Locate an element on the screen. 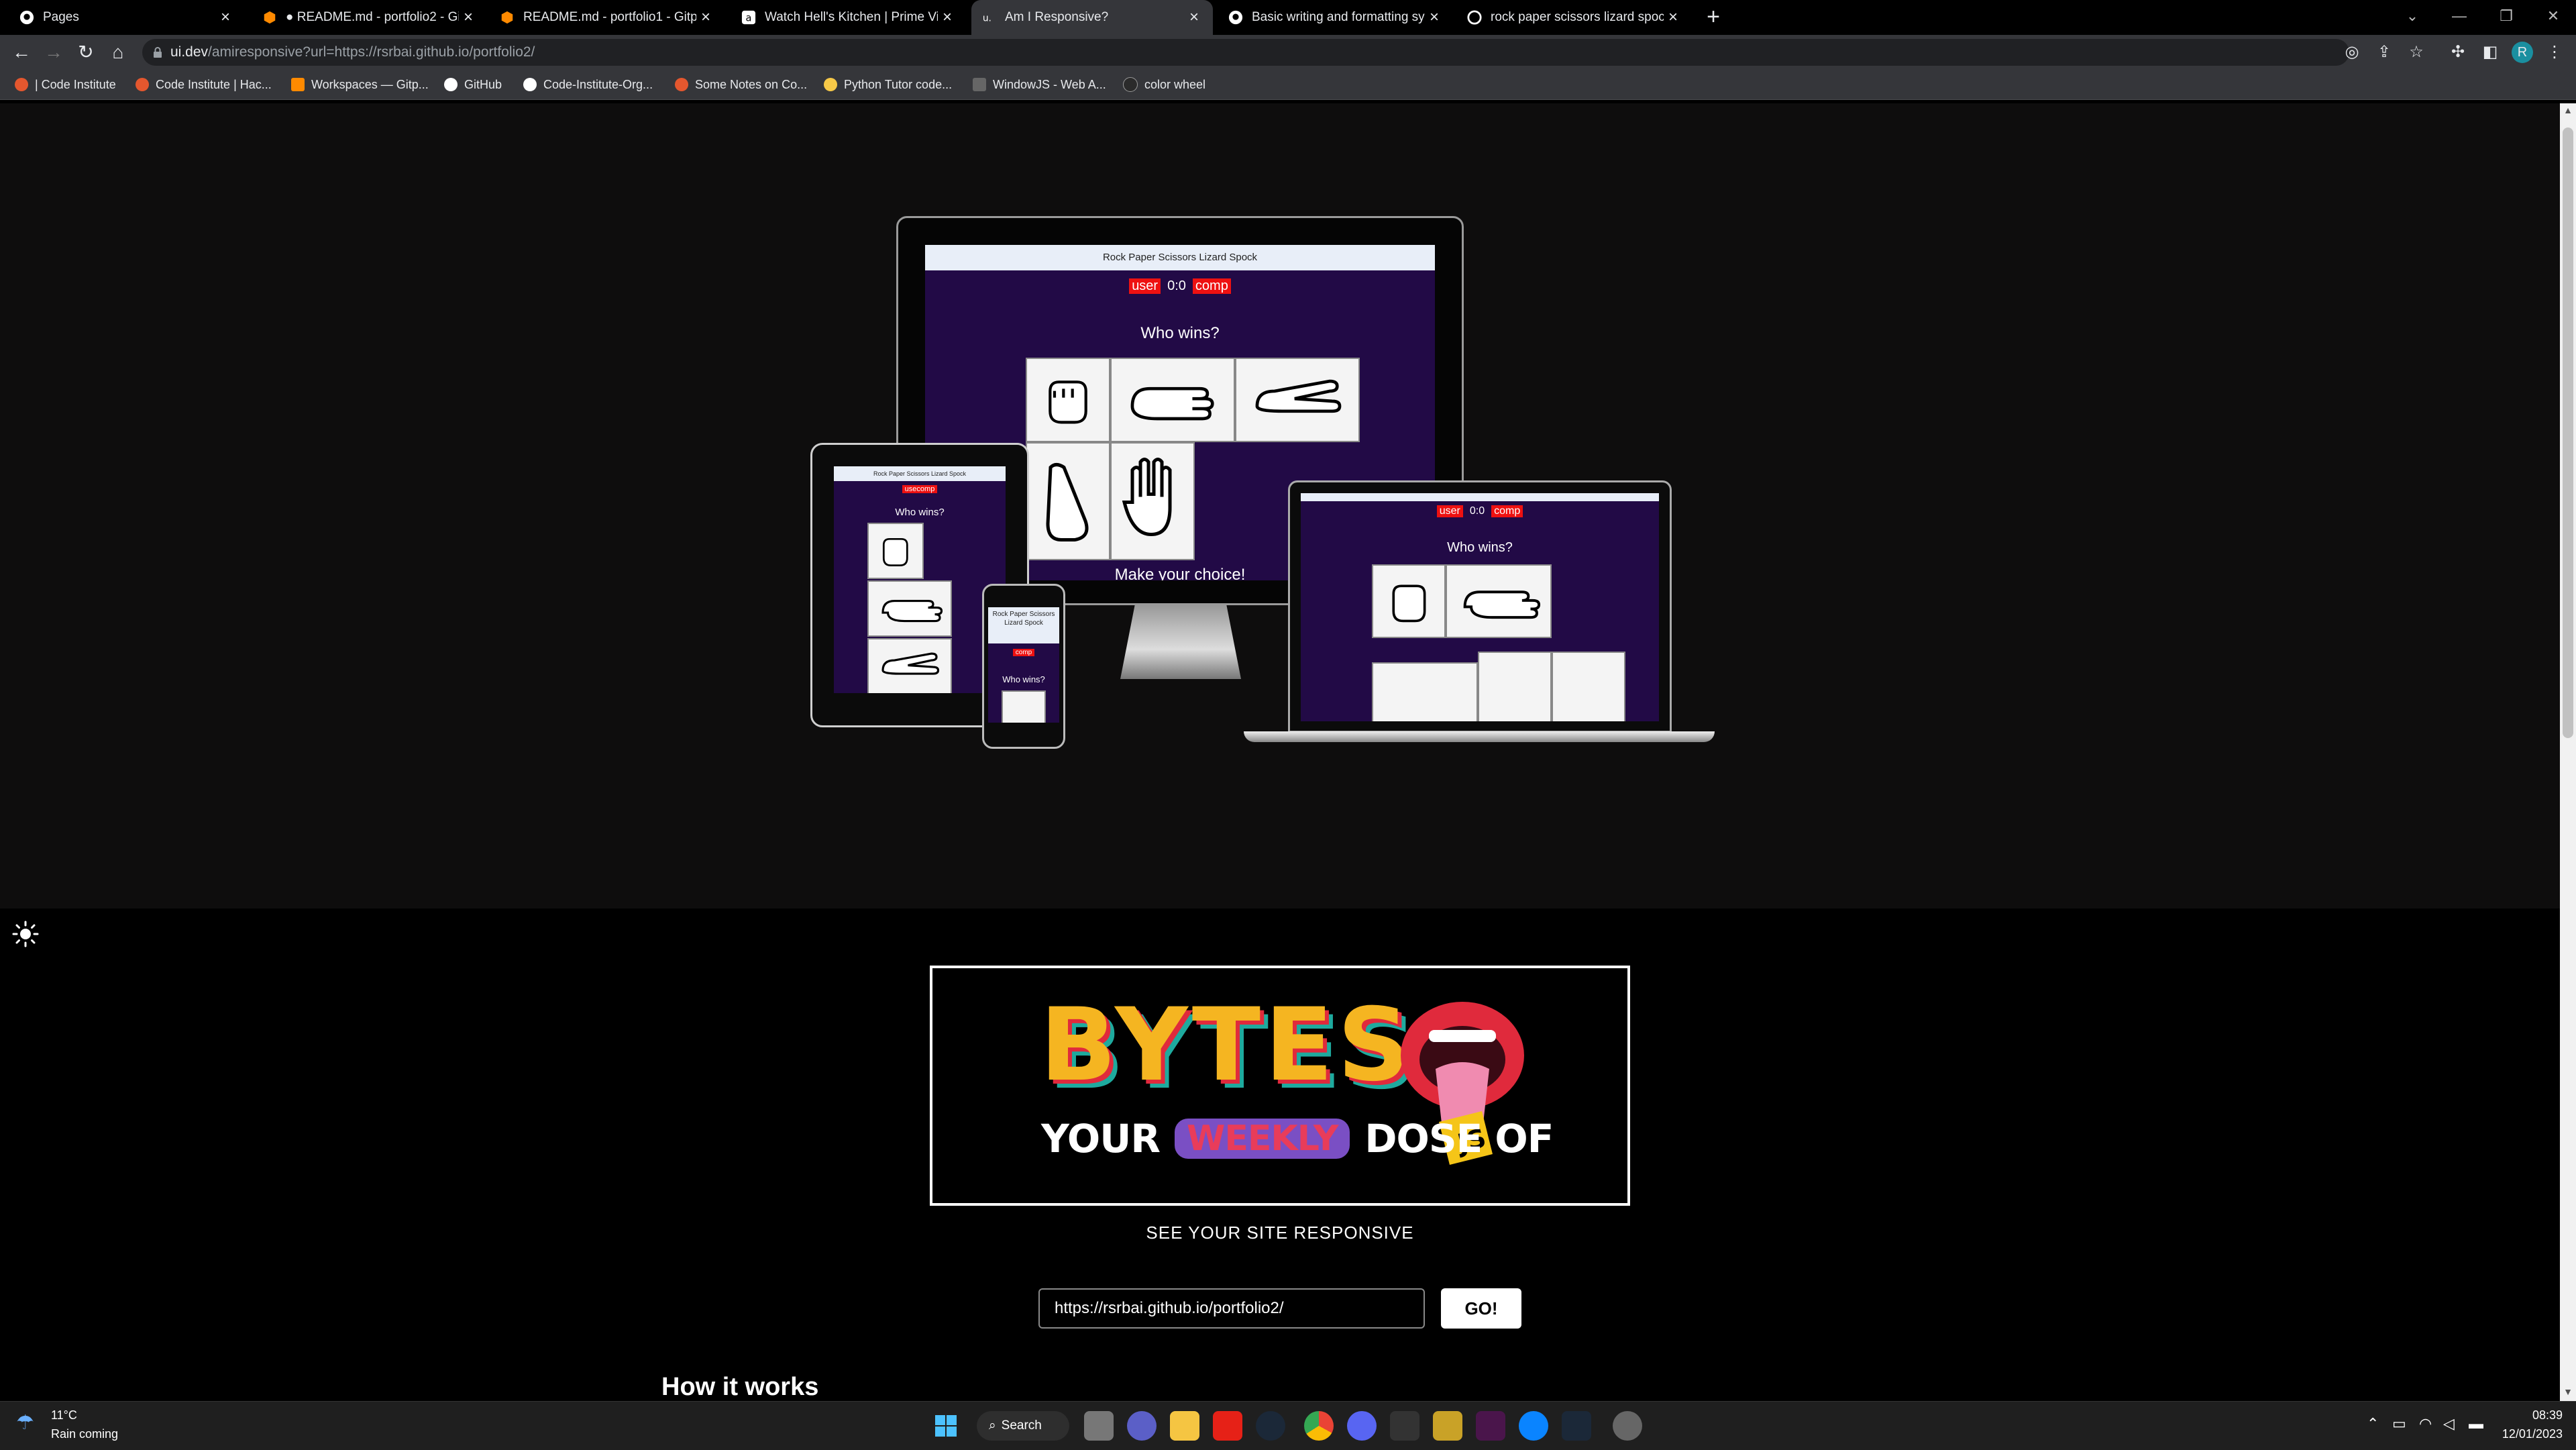  clock-date: 12/01/2023 is located at coordinates (2529, 1434).